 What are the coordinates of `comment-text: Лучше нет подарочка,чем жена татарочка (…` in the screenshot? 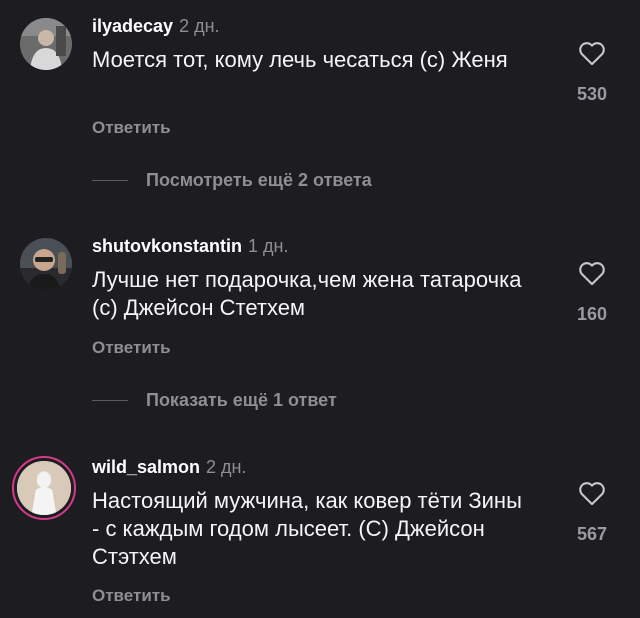 It's located at (307, 293).